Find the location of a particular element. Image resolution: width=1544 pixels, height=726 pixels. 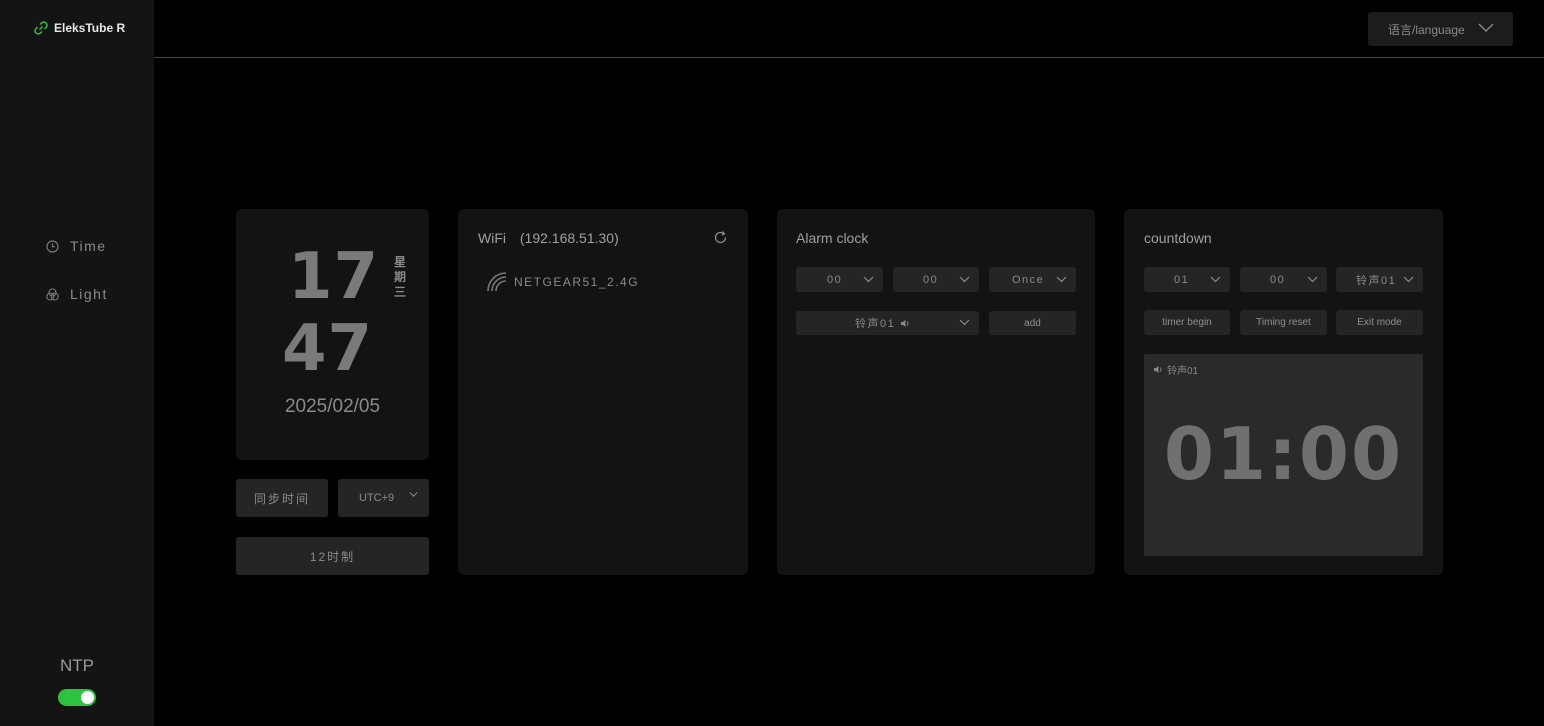

countdown-display-ringtone-label: 铃声01 is located at coordinates (1183, 371).